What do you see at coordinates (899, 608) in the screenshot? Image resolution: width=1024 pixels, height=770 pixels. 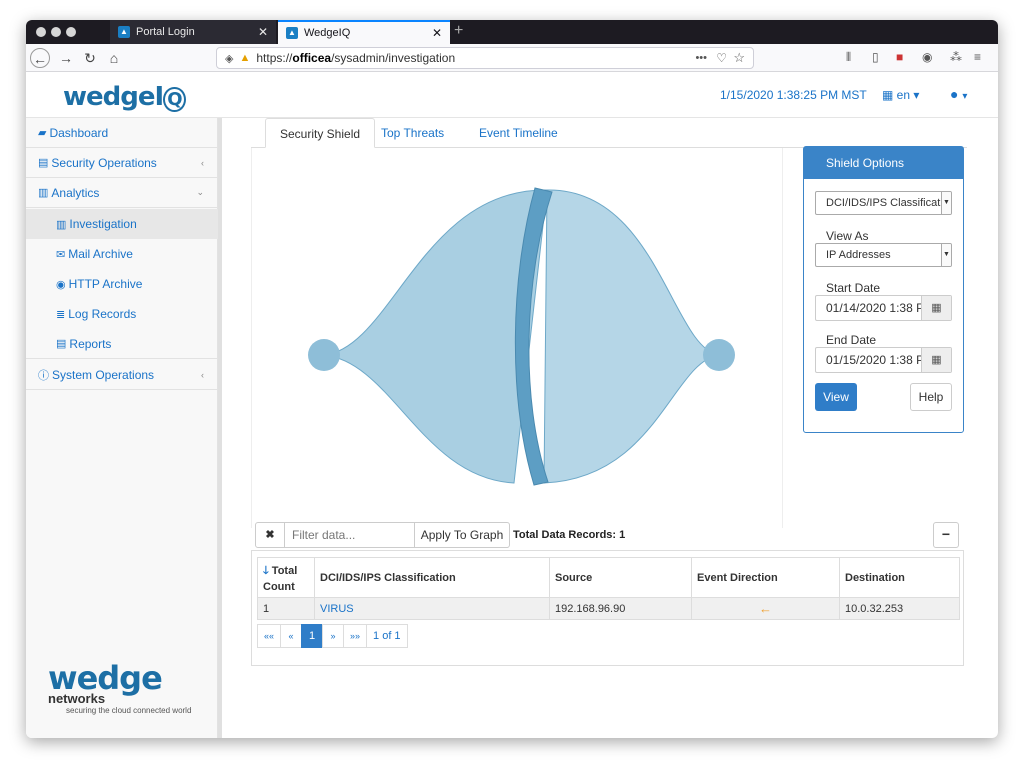 I see `cell-destination: 10.0.32.253` at bounding box center [899, 608].